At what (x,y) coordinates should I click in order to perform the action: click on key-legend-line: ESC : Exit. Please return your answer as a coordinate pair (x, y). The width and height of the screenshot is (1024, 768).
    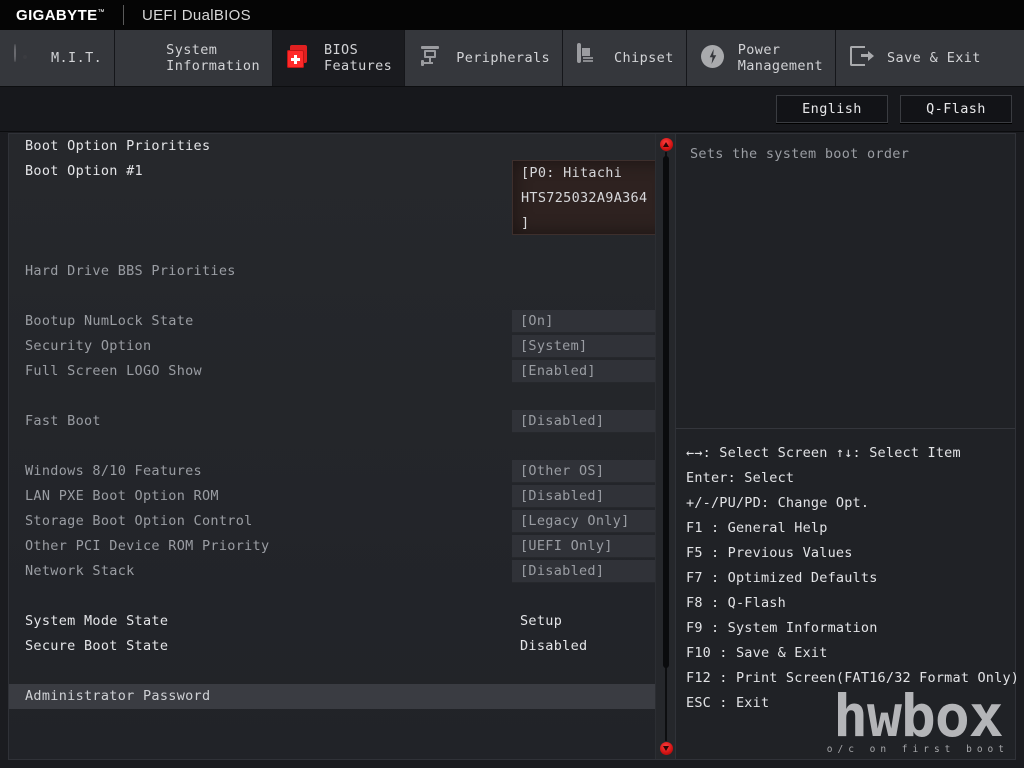
    Looking at the image, I should click on (728, 703).